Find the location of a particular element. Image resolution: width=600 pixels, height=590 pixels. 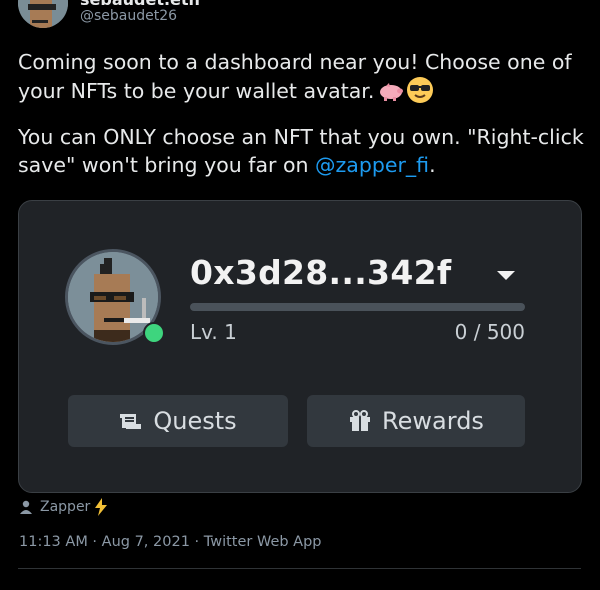

author-avatar is located at coordinates (43, 14).